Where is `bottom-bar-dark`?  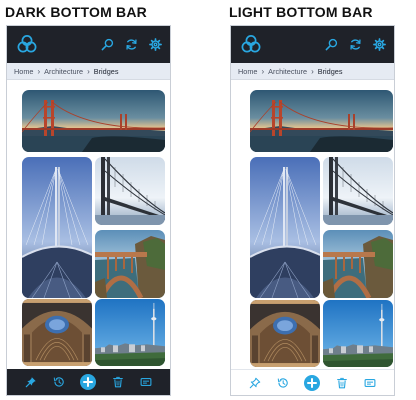
bottom-bar-dark is located at coordinates (88, 382).